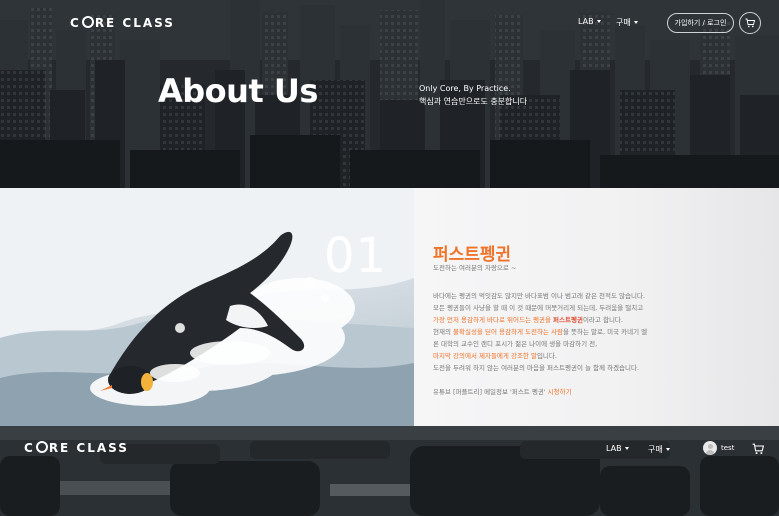  I want to click on body-text: 을 뜻하는 말로, 미국 카네기 멜, so click(605, 332).